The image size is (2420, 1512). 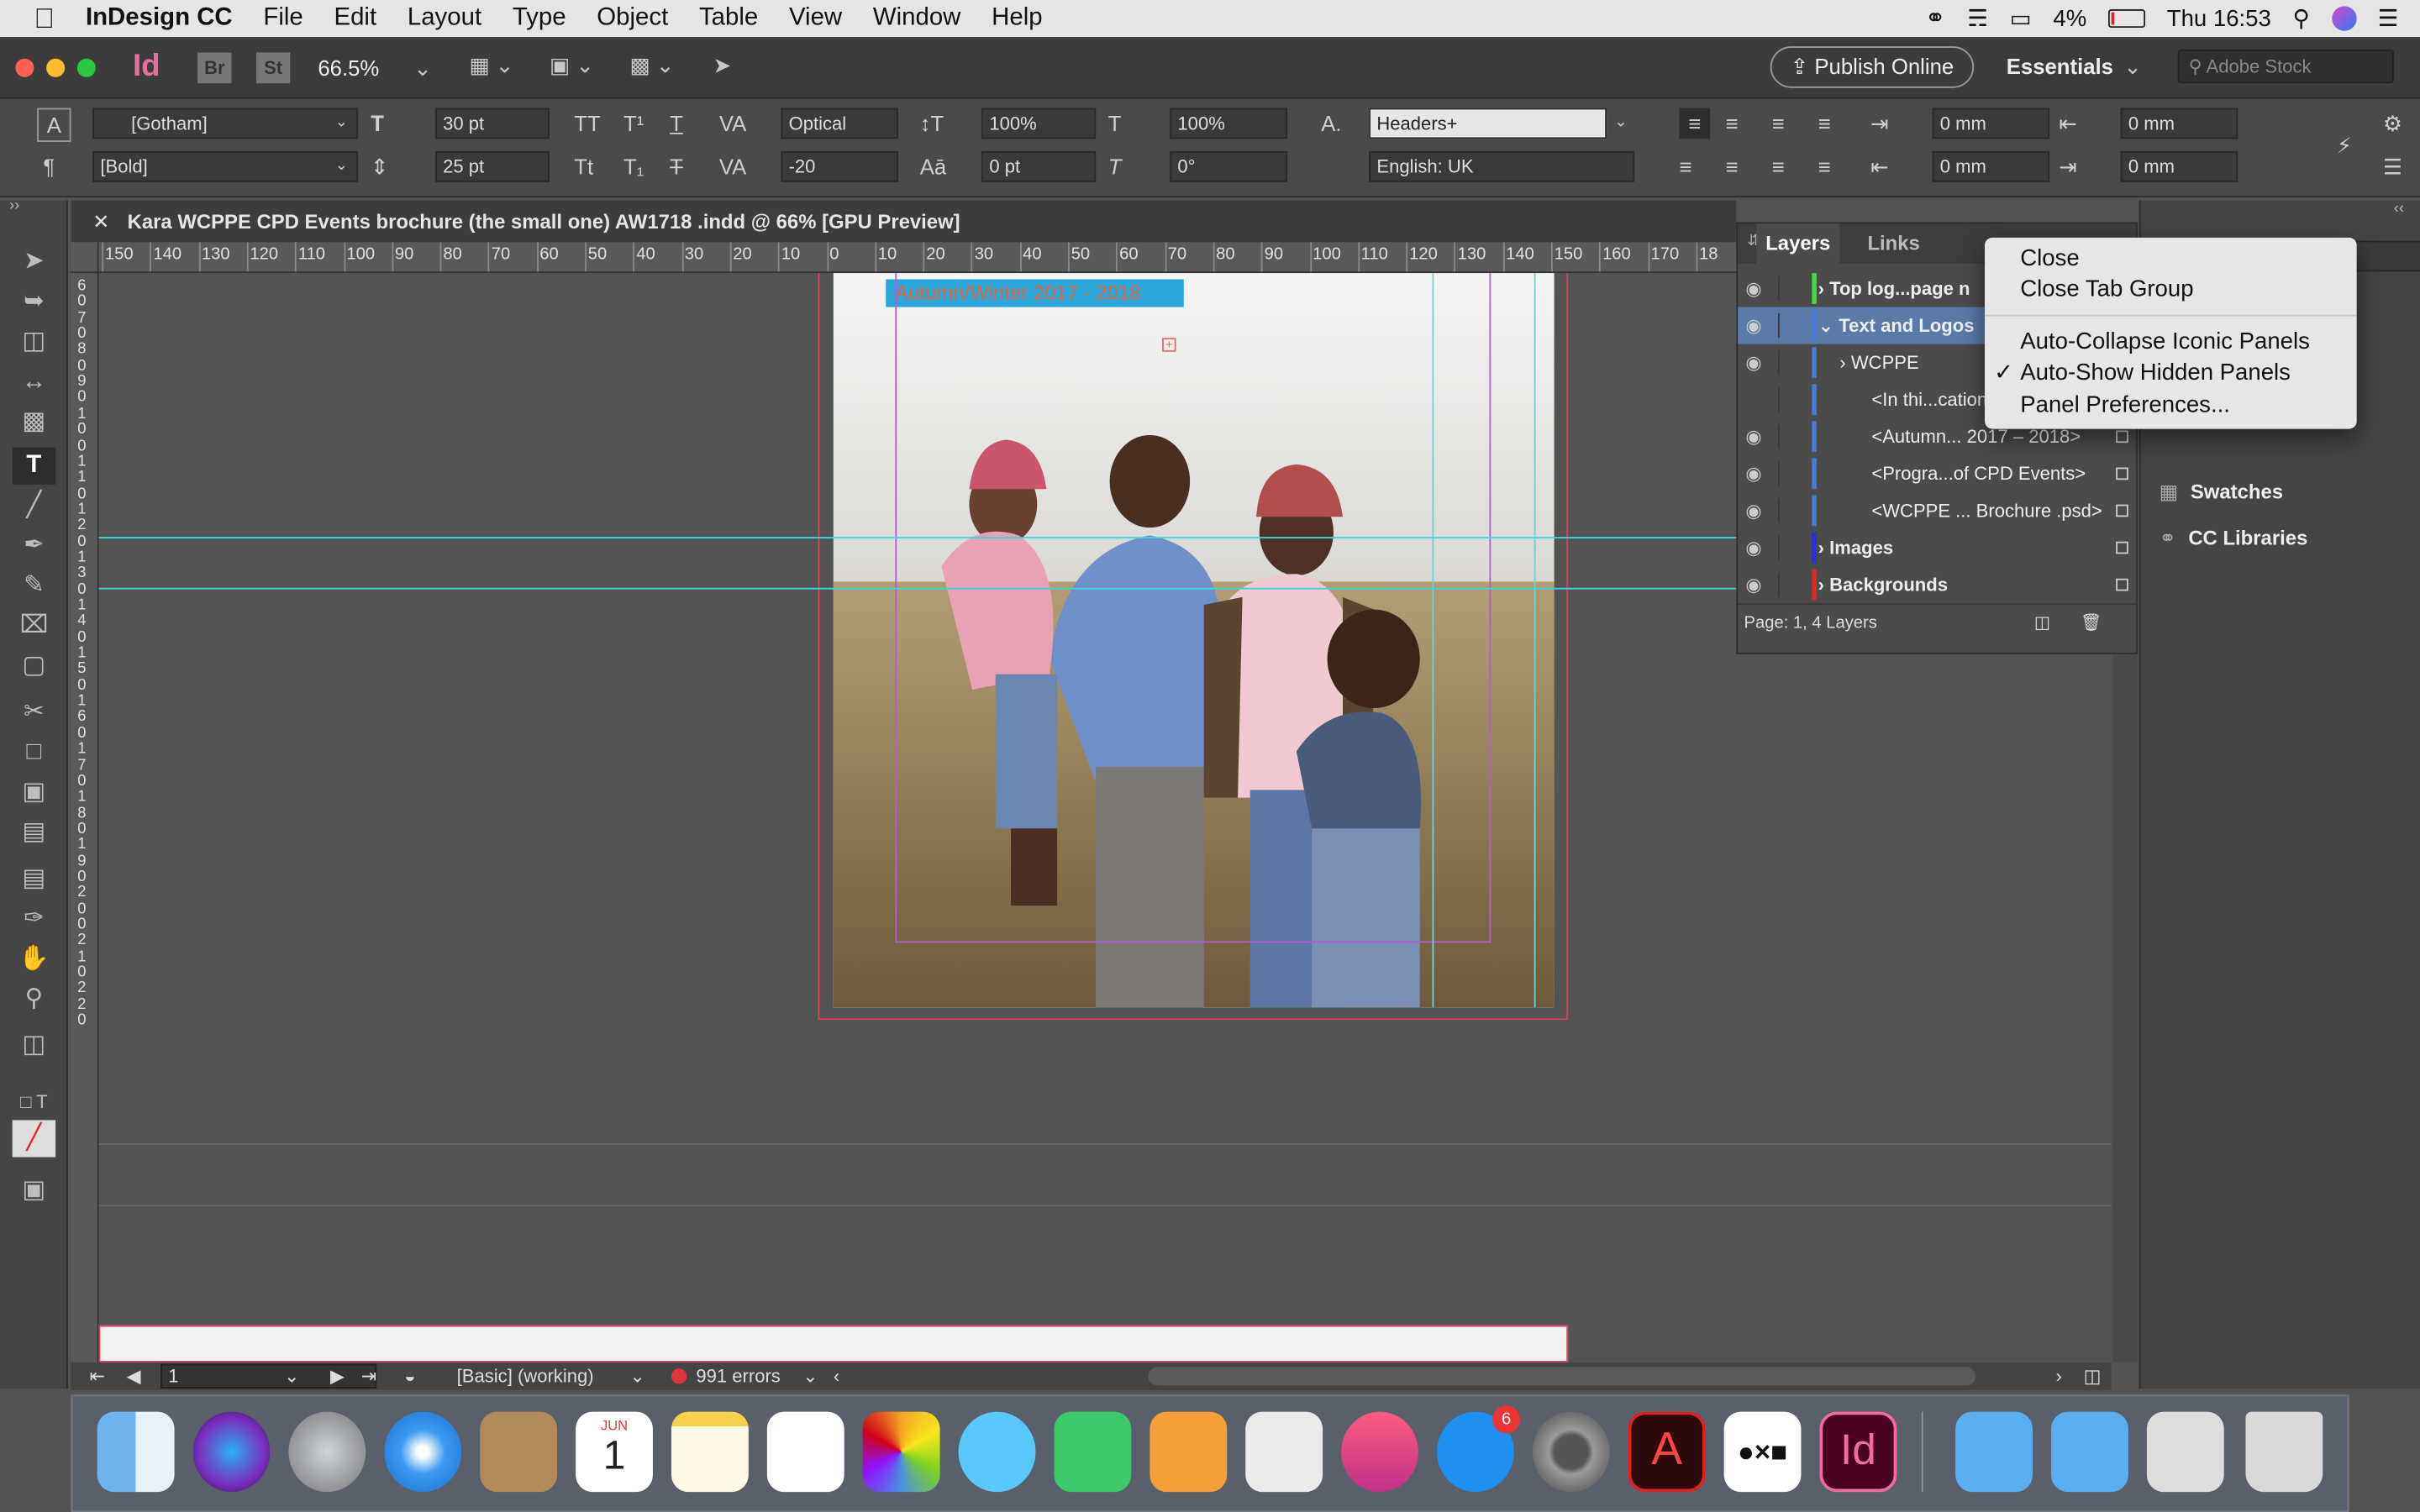 I want to click on battery-icon, so click(x=2126, y=19).